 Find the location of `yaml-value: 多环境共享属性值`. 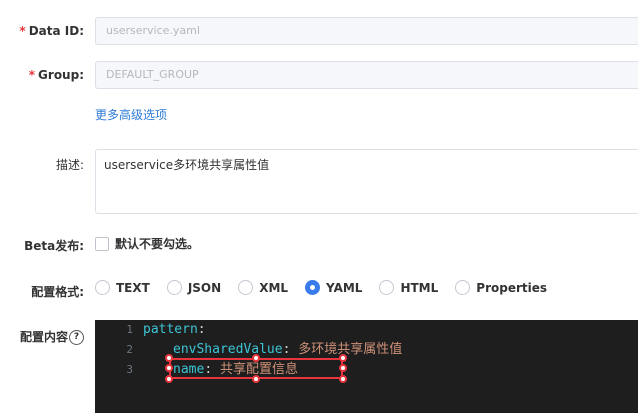

yaml-value: 多环境共享属性值 is located at coordinates (350, 349).